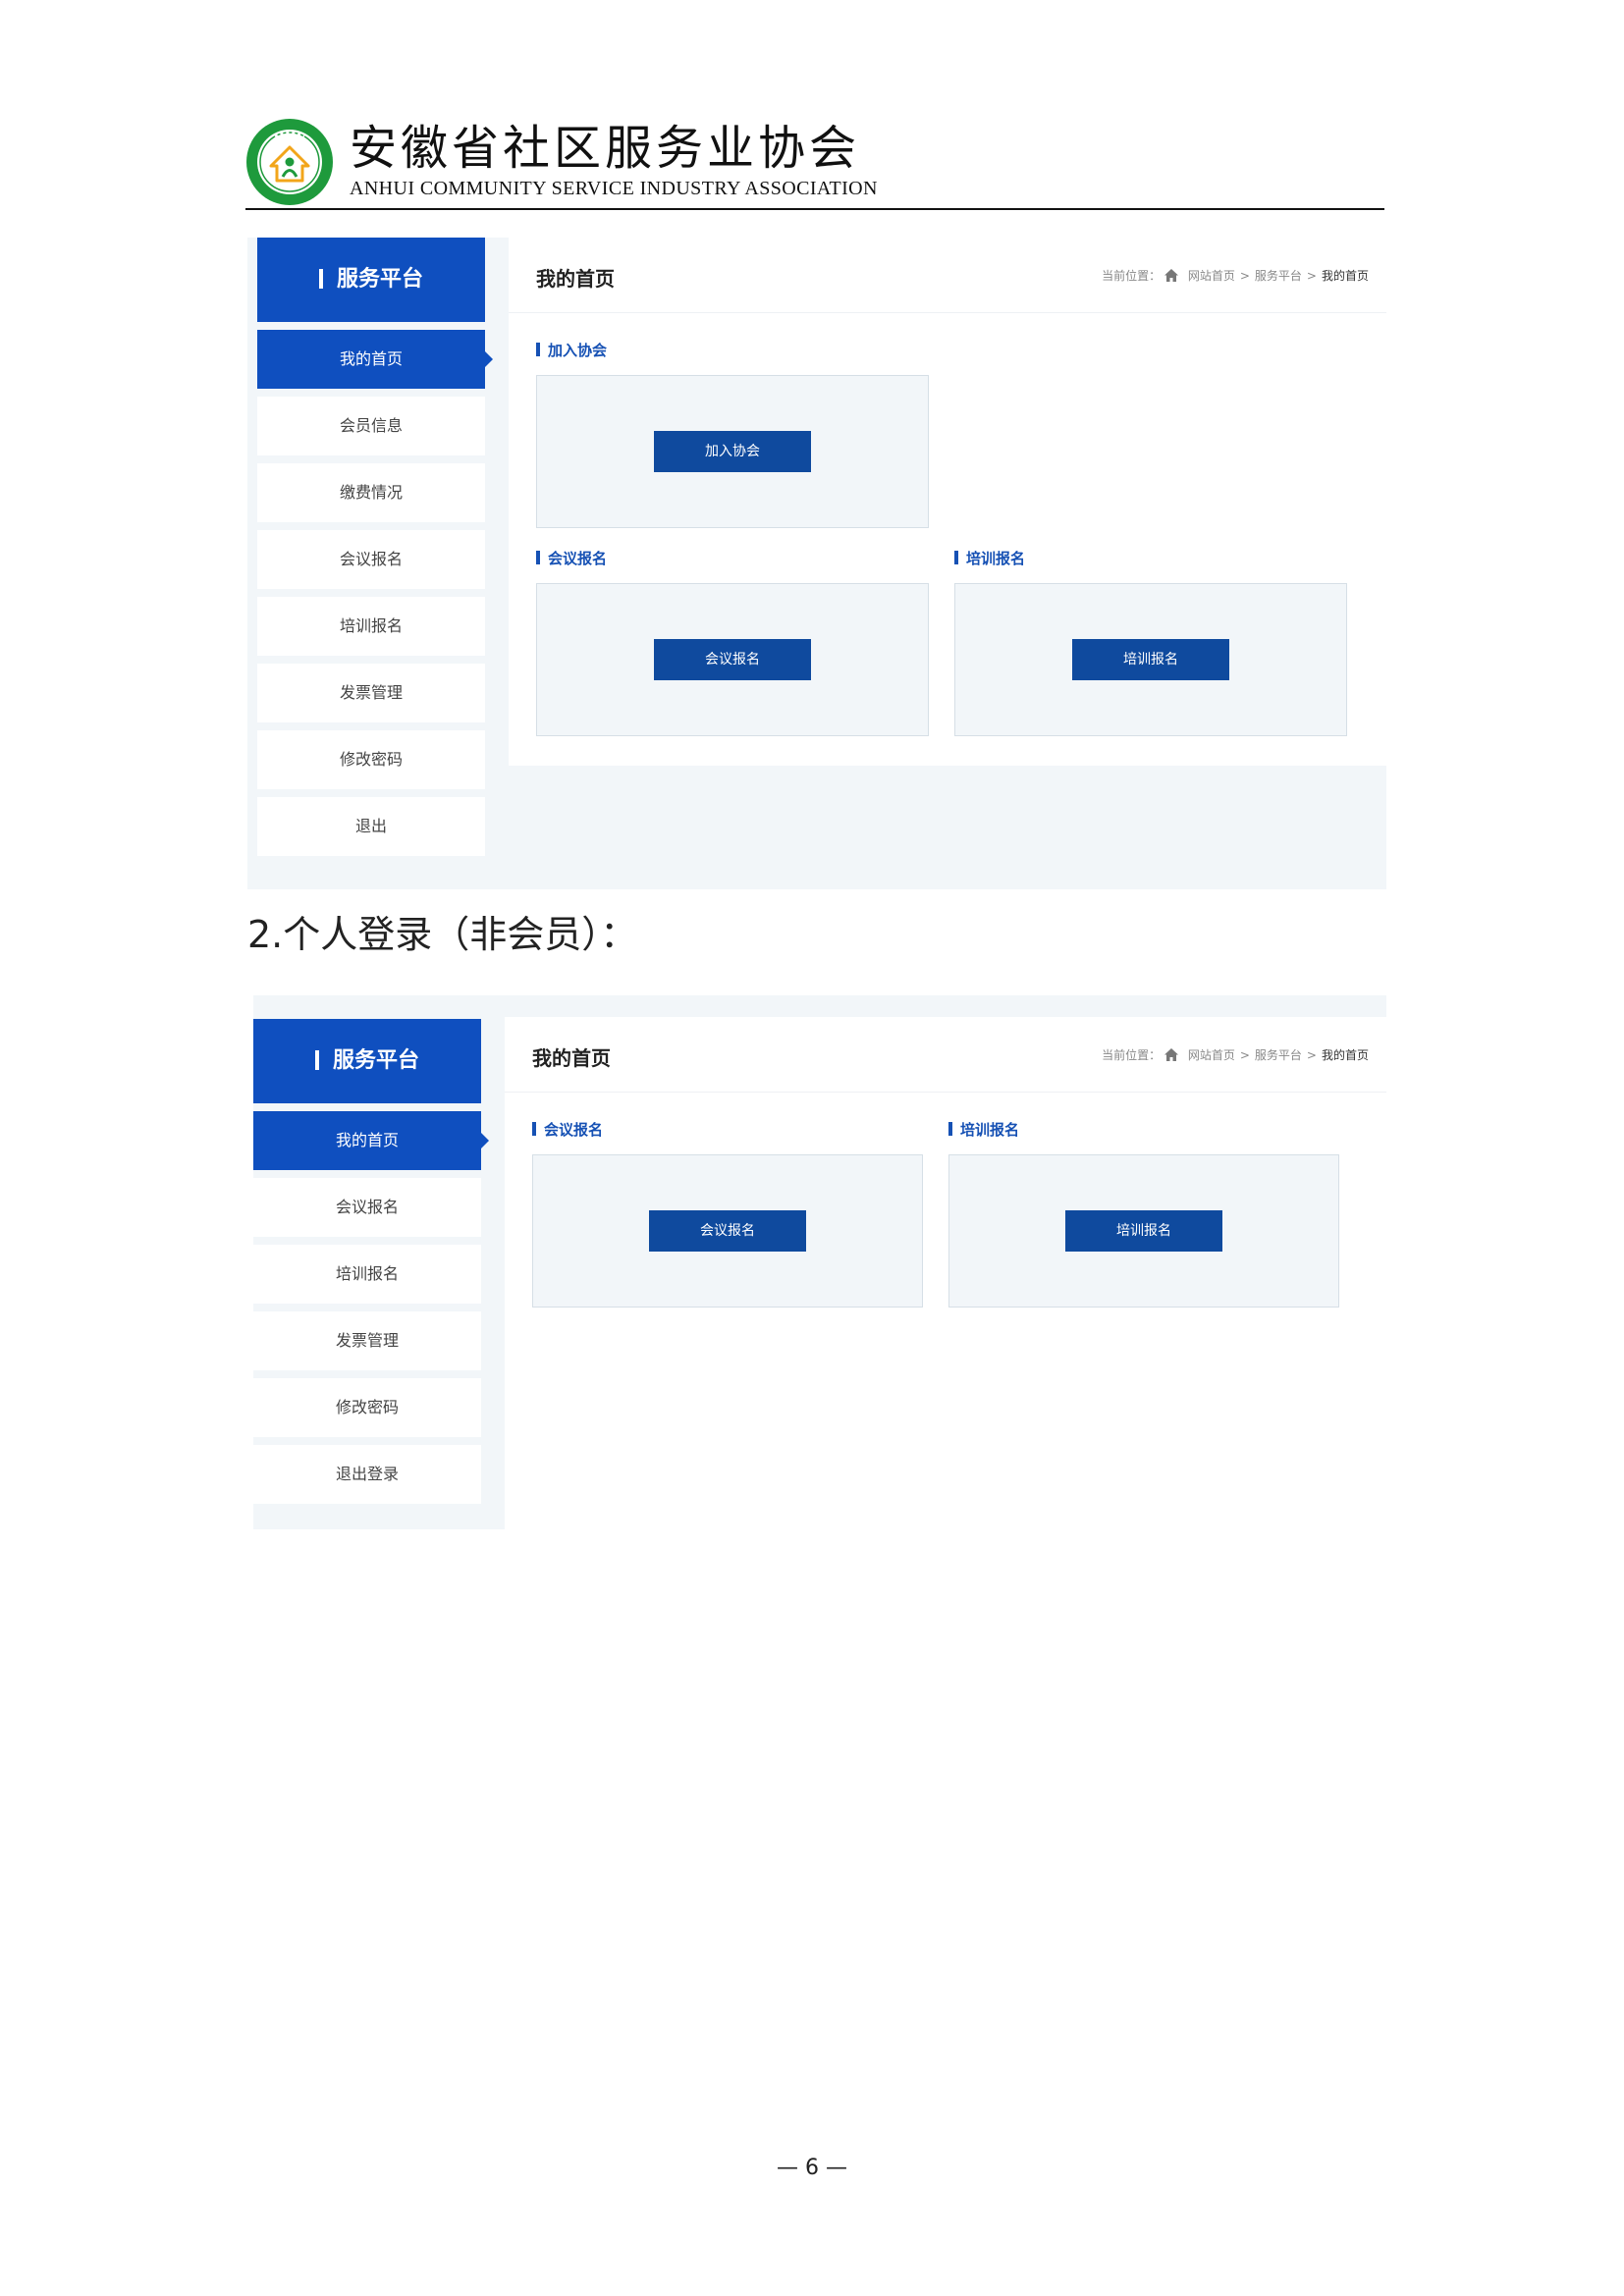 The width and height of the screenshot is (1624, 2296). Describe the element at coordinates (371, 826) in the screenshot. I see `sidebar-item-logout: 退出` at that location.